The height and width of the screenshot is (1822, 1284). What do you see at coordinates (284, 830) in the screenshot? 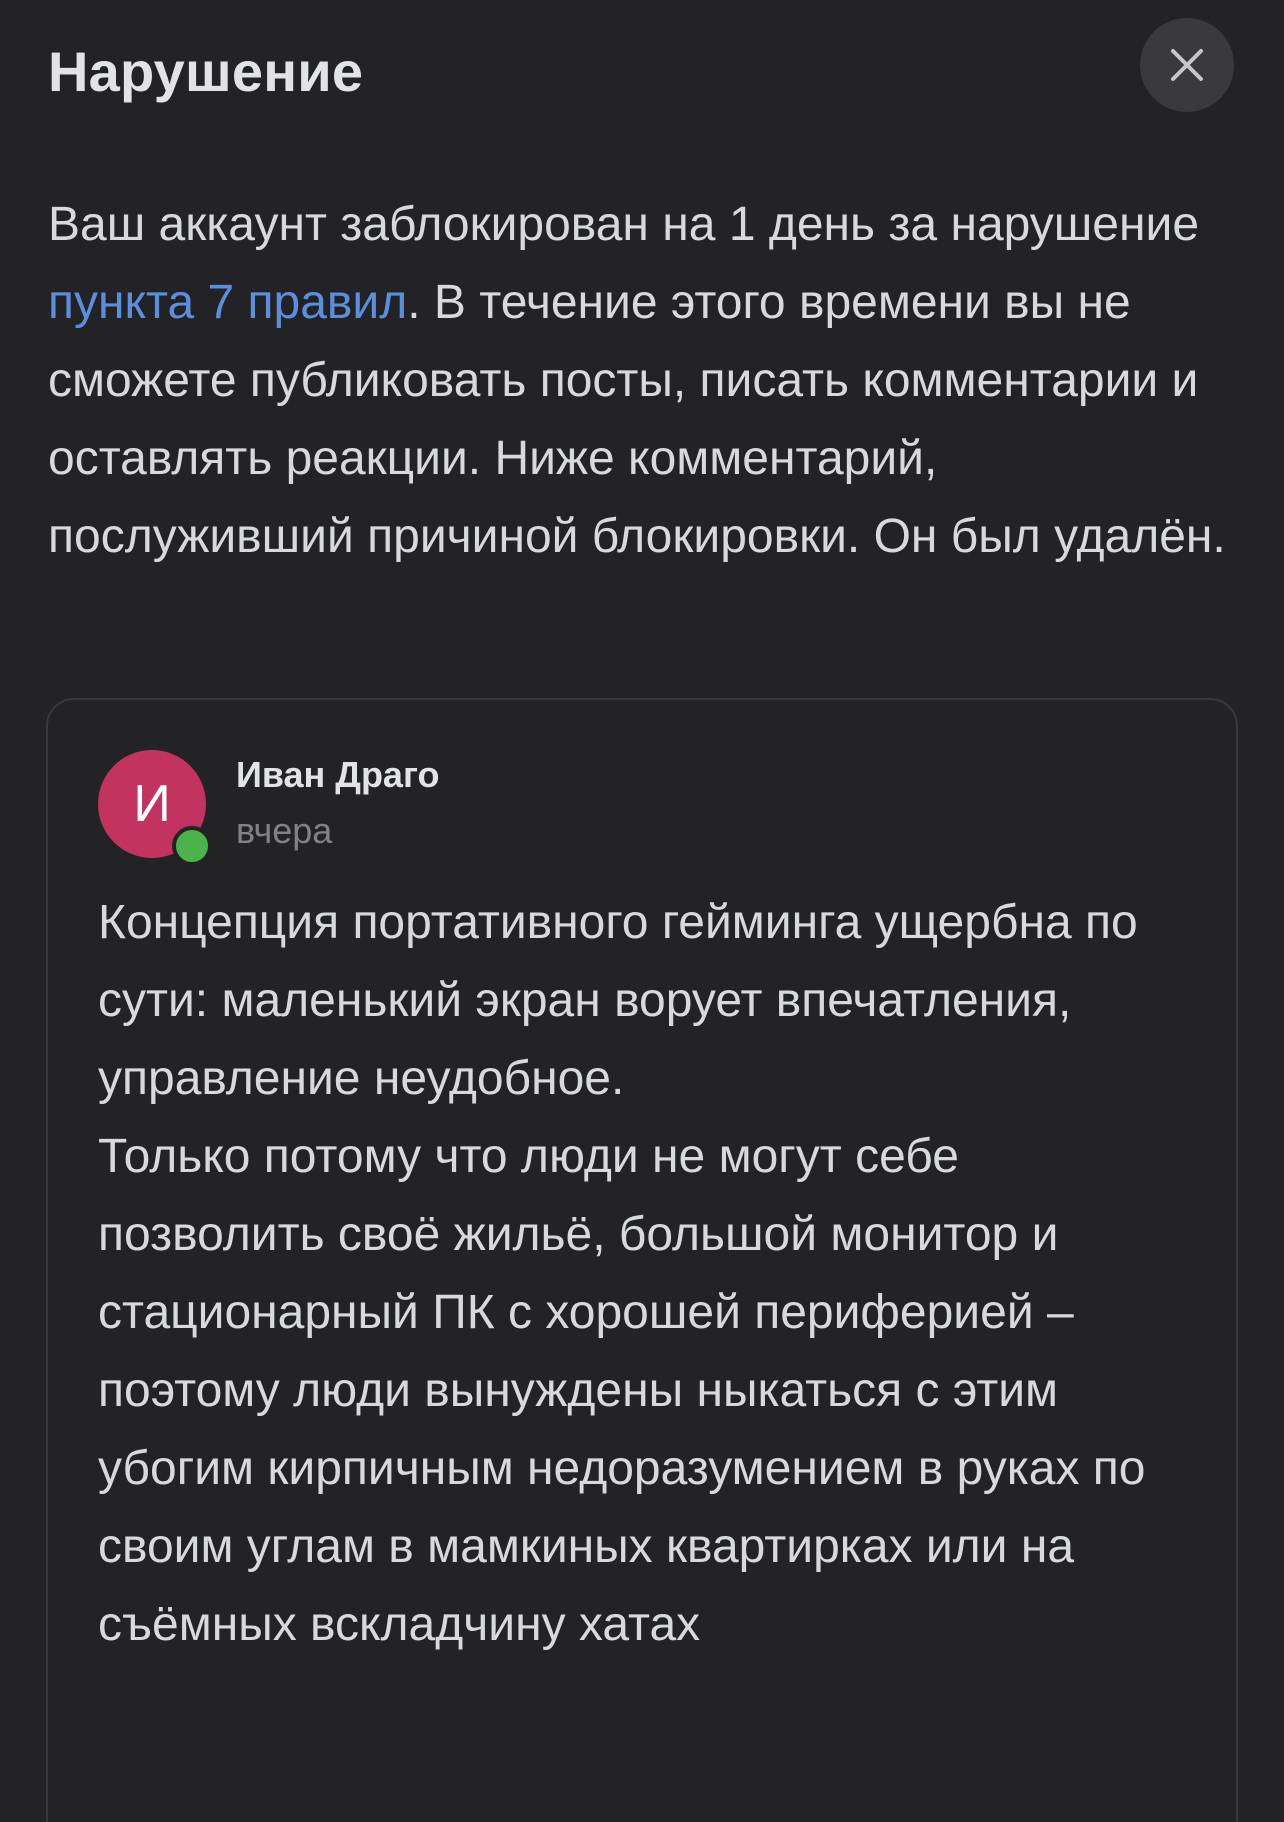
I see `comment-timestamp: вчера` at bounding box center [284, 830].